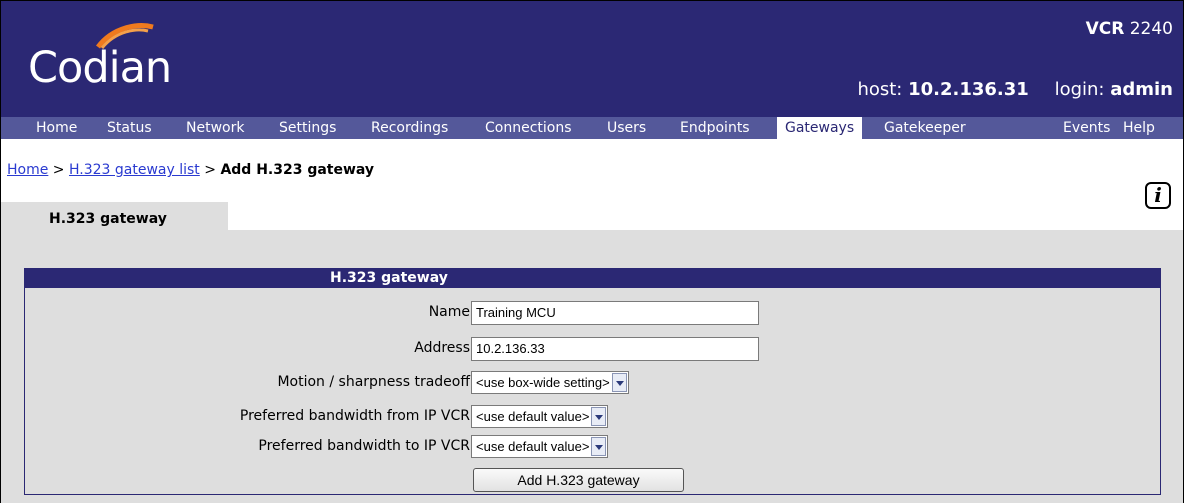  Describe the element at coordinates (134, 170) in the screenshot. I see `breadcrumb-gateway-list-link: H.323 gateway list` at that location.